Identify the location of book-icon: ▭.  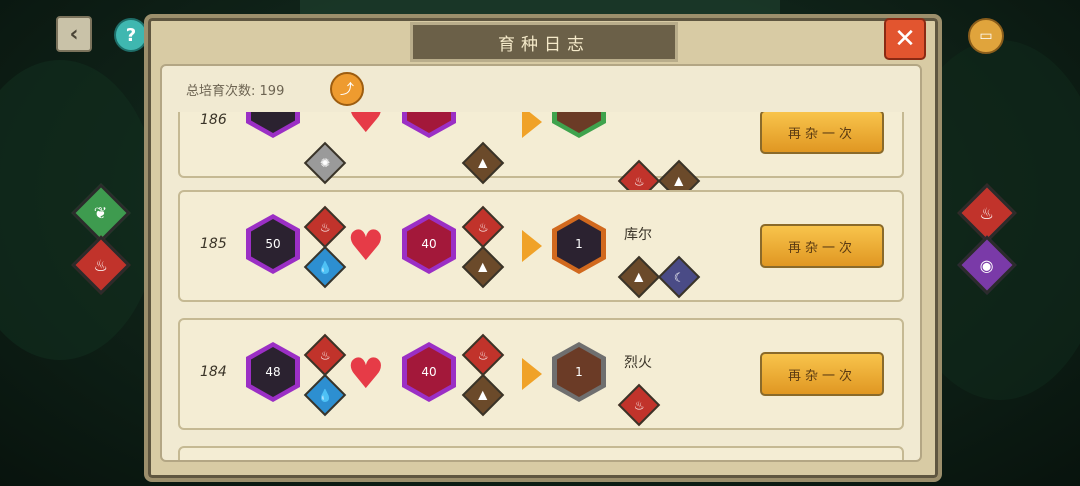
(986, 36).